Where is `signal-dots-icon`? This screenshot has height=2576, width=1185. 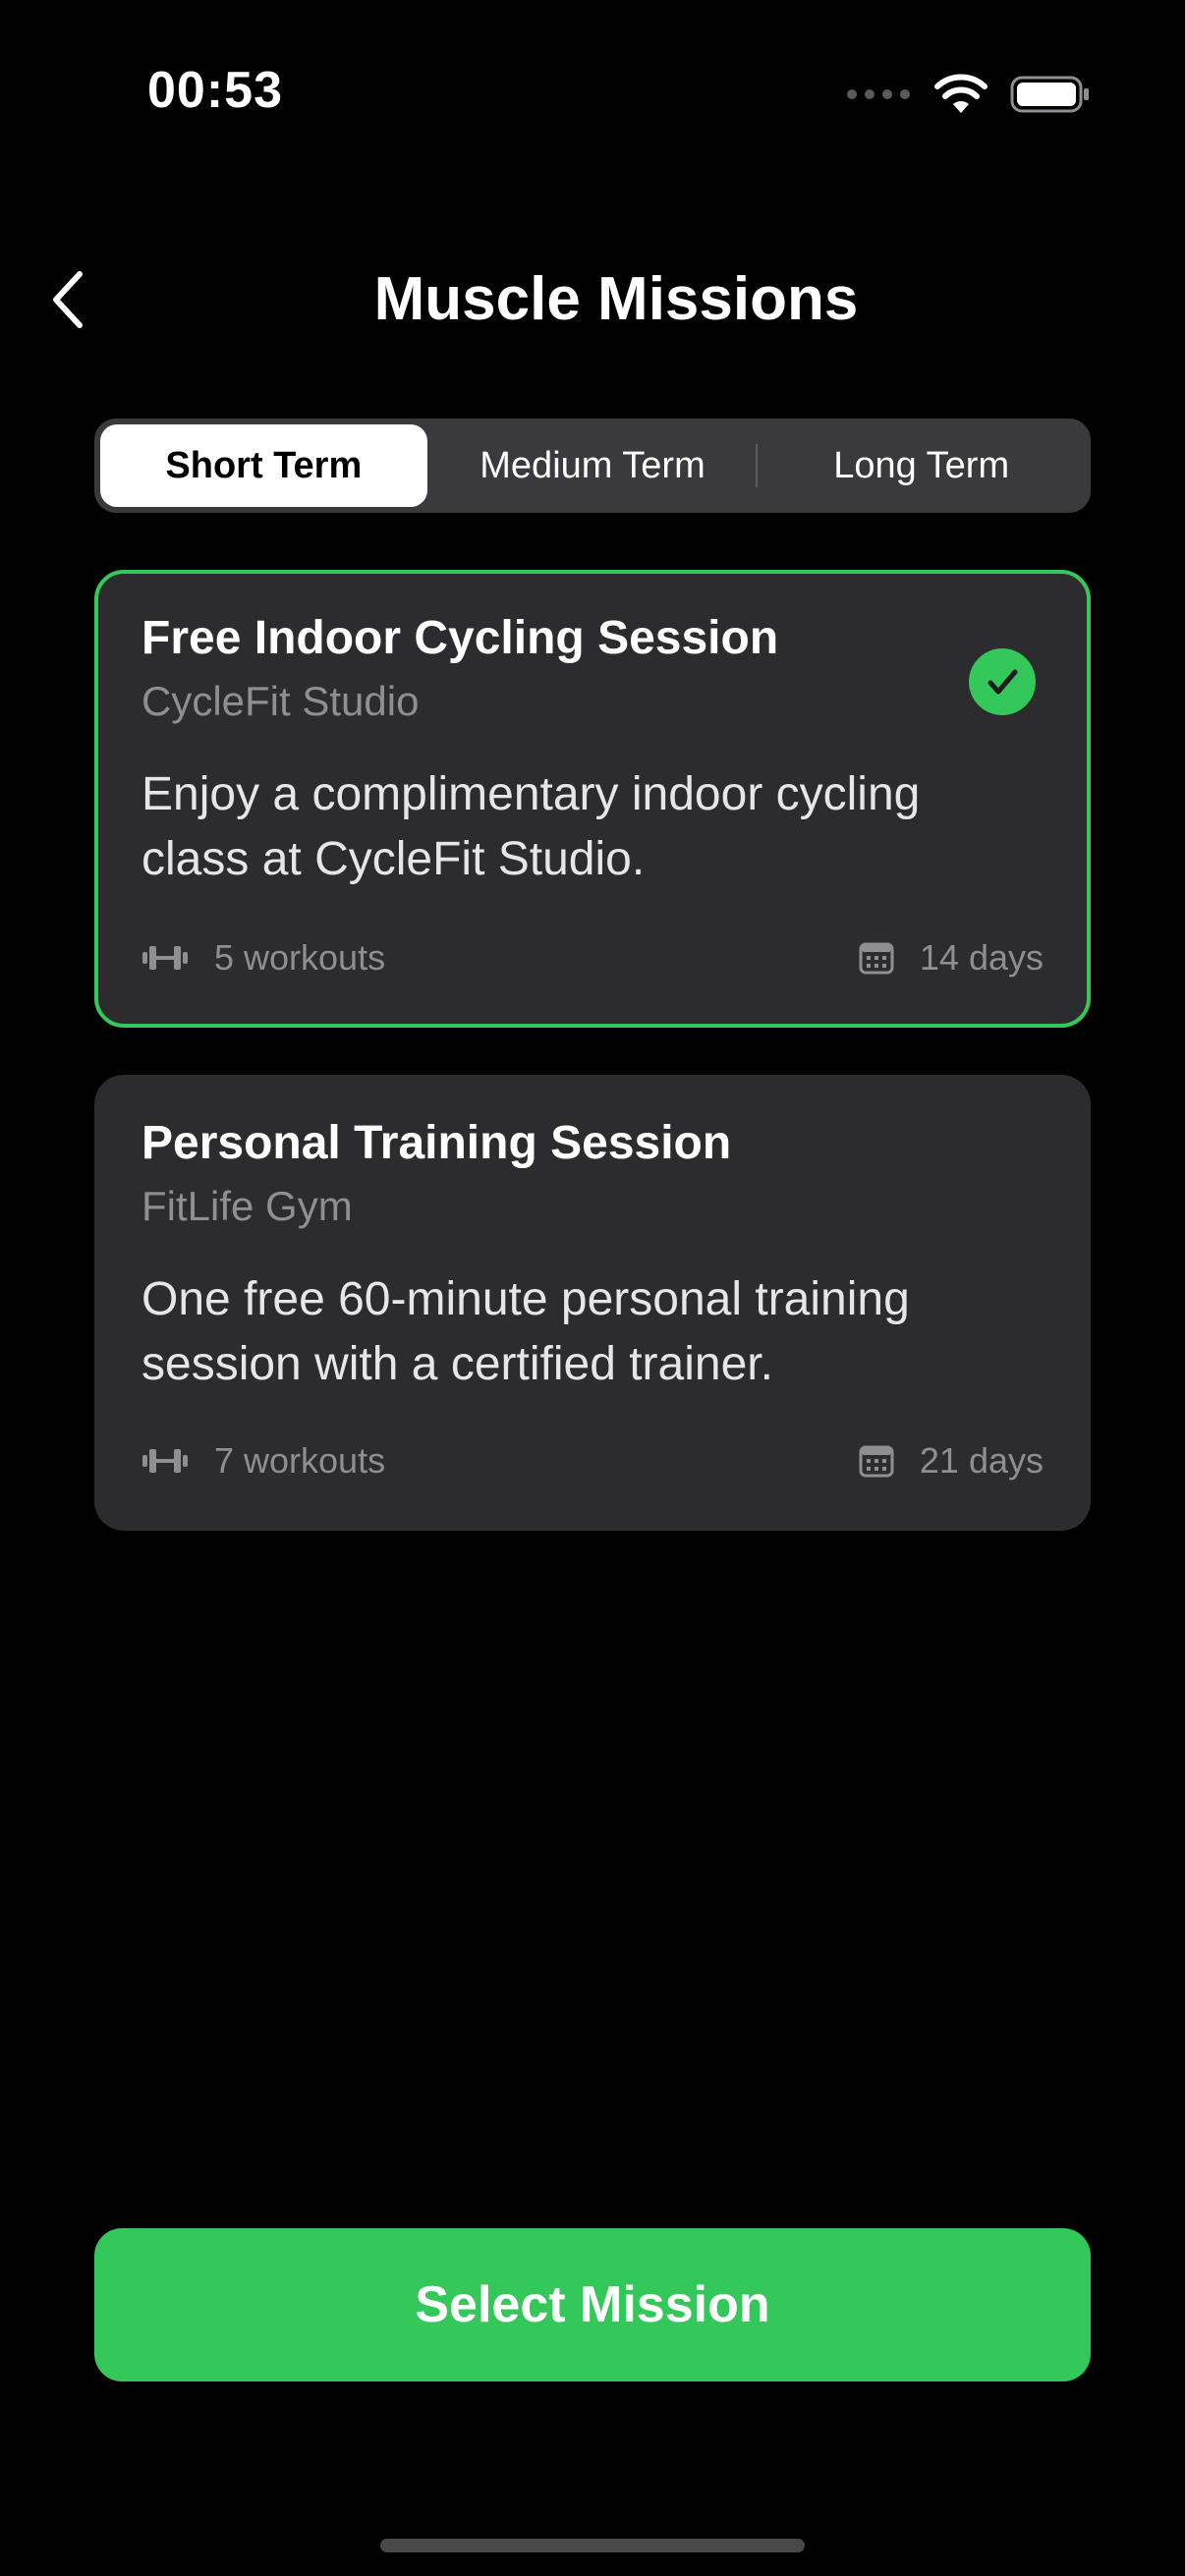 signal-dots-icon is located at coordinates (879, 94).